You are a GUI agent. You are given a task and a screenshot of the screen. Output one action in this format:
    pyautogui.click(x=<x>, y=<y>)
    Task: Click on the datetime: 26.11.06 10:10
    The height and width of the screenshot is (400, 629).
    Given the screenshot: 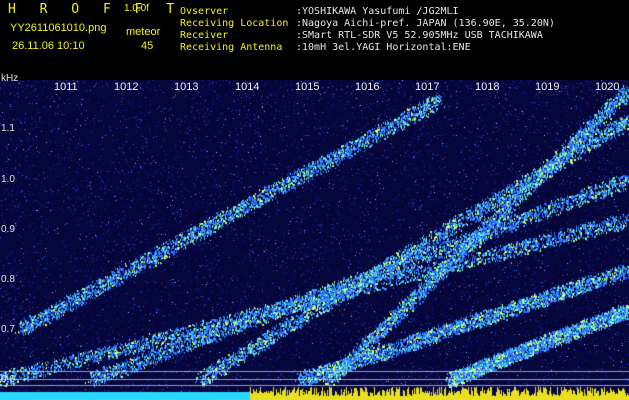 What is the action you would take?
    pyautogui.click(x=48, y=46)
    